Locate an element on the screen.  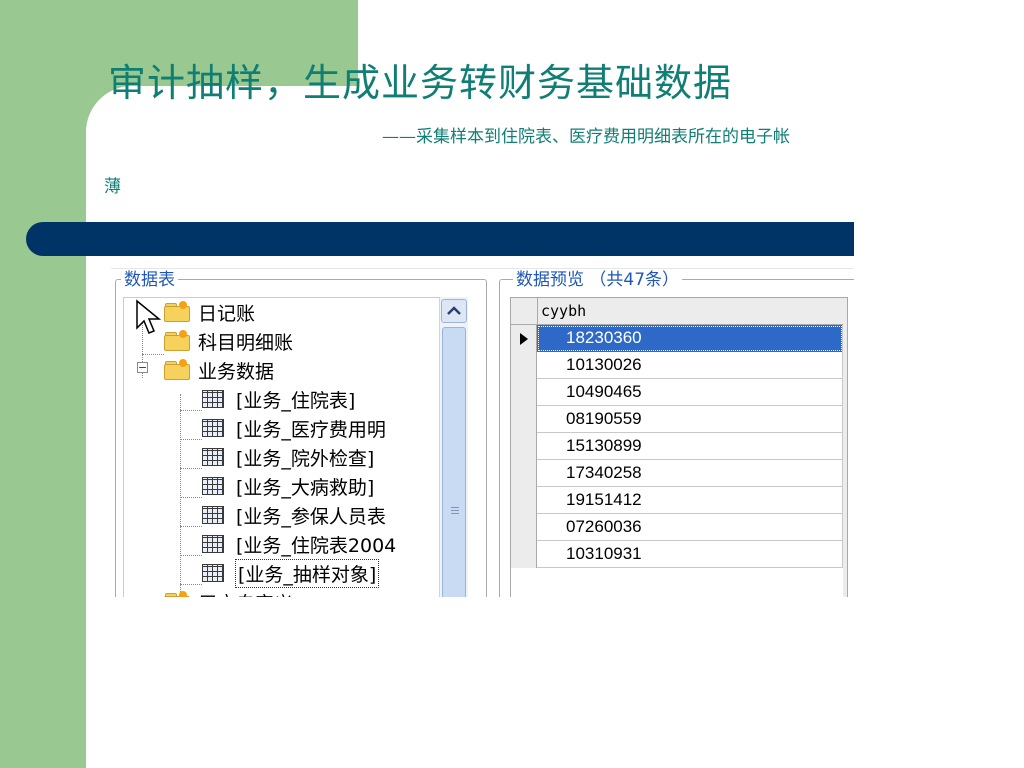
table-row: 15130899 is located at coordinates (679, 446).